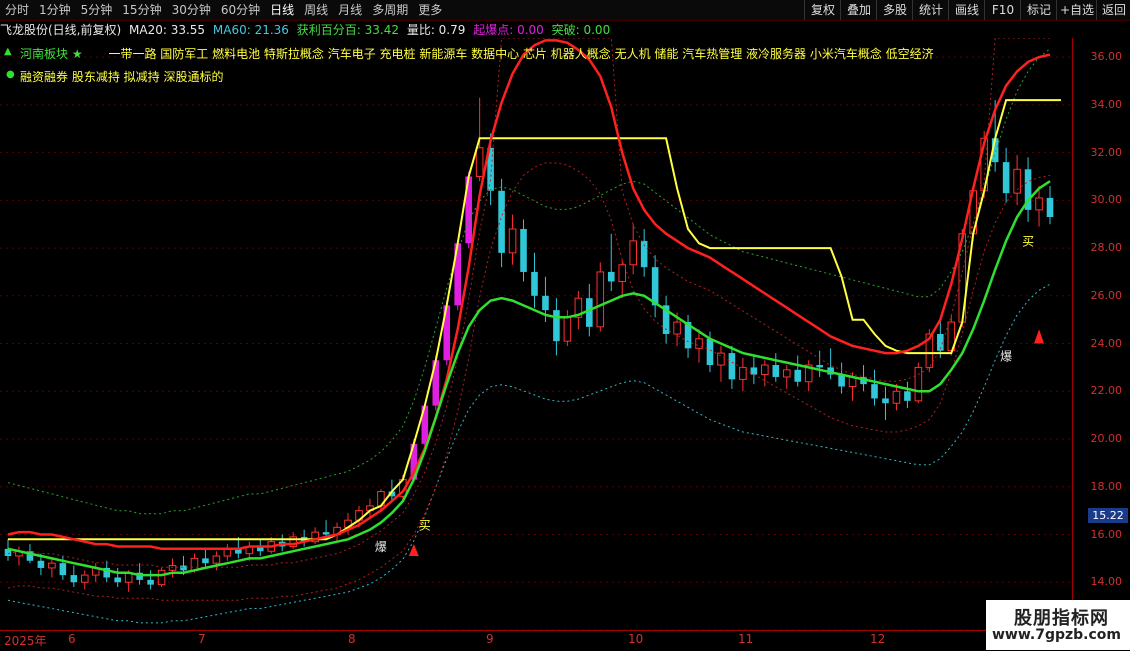 This screenshot has width=1130, height=651. I want to click on volratio-label: 量比: 0.79, so click(436, 30).